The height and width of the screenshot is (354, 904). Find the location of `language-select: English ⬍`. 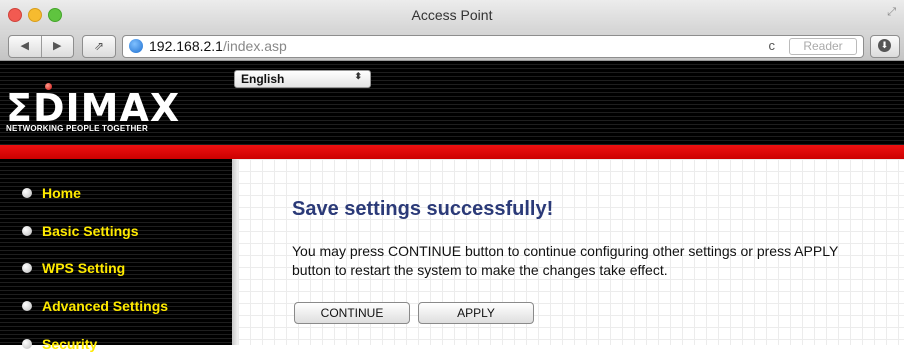

language-select: English ⬍ is located at coordinates (302, 79).